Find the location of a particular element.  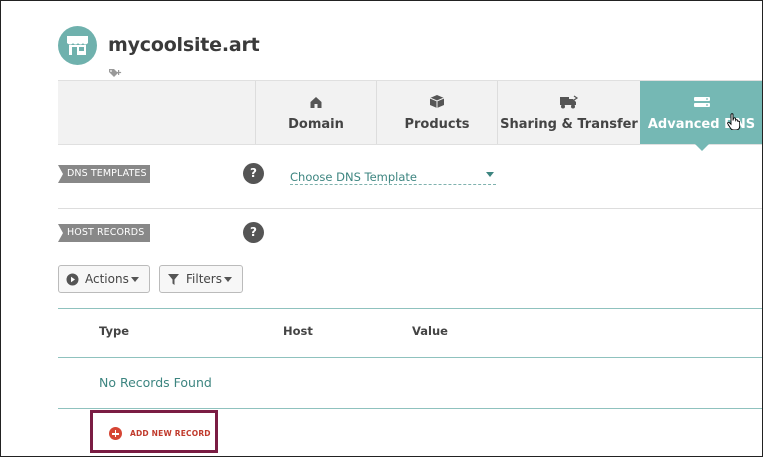

box-icon is located at coordinates (437, 103).